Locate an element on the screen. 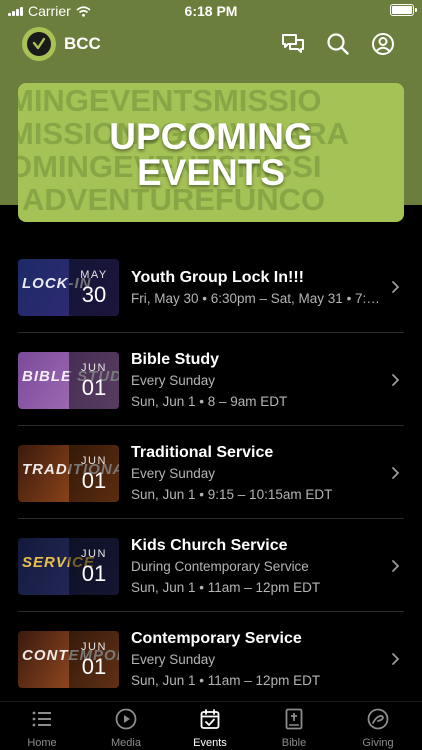 The height and width of the screenshot is (750, 422). check-logo-icon is located at coordinates (39, 43).